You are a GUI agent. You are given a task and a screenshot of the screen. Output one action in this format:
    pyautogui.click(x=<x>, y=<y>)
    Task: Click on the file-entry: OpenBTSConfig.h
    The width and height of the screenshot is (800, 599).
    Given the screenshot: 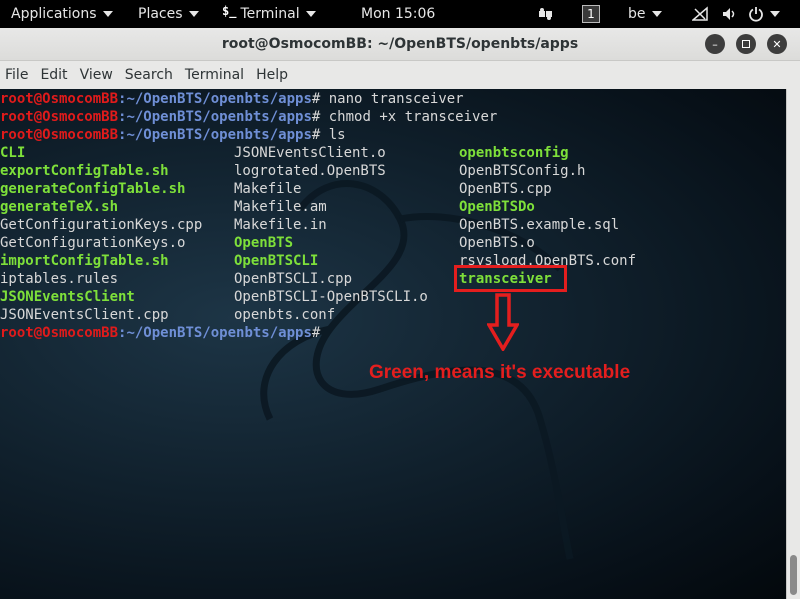 What is the action you would take?
    pyautogui.click(x=522, y=171)
    